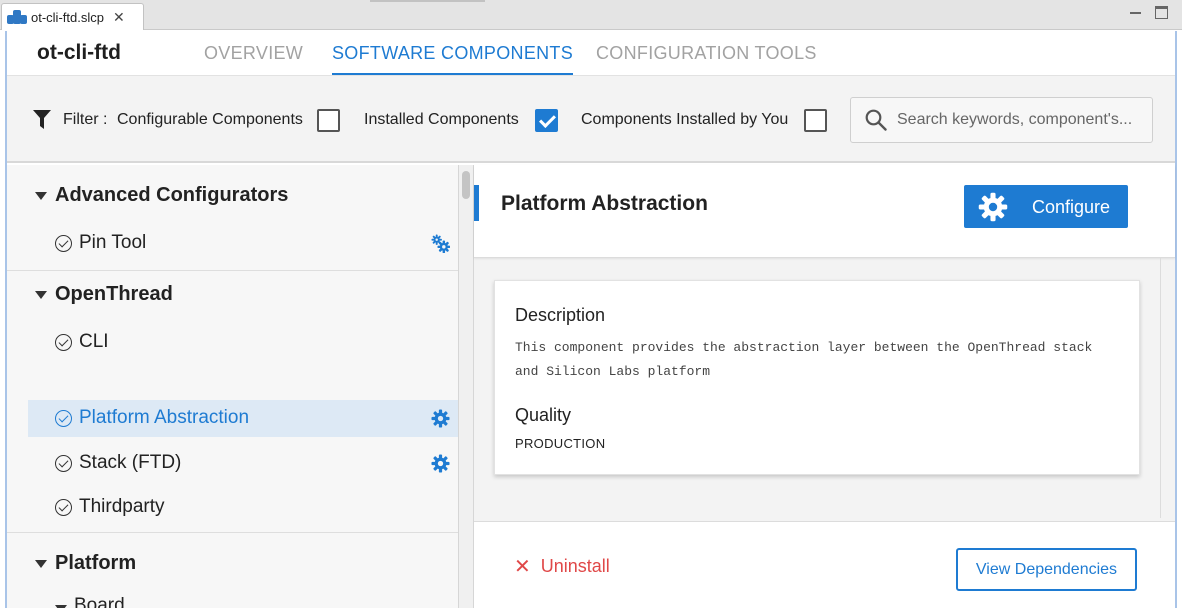  Describe the element at coordinates (67, 17) in the screenshot. I see `editor-tab-title: ot-cli-ftd.slcp` at that location.